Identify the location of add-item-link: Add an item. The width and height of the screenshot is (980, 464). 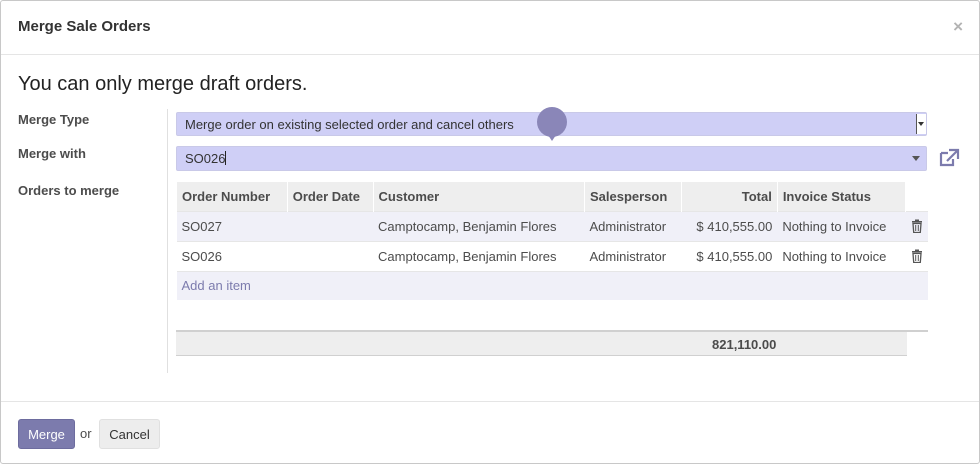
(216, 285).